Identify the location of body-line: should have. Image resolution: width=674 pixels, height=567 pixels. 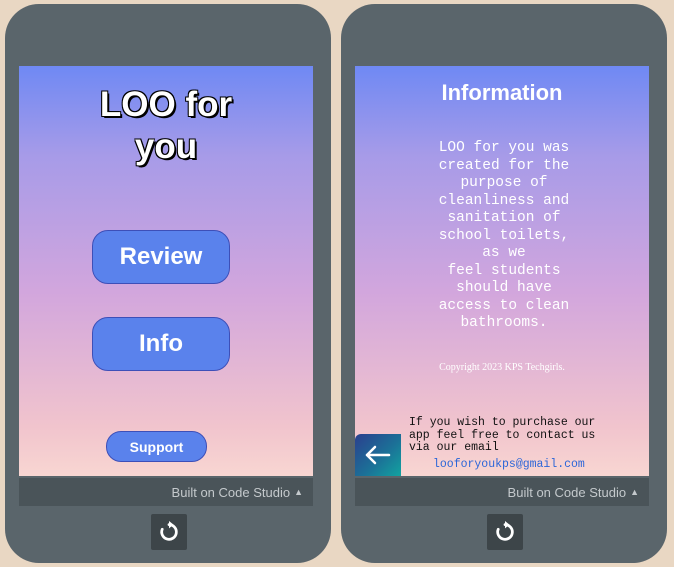
(504, 288).